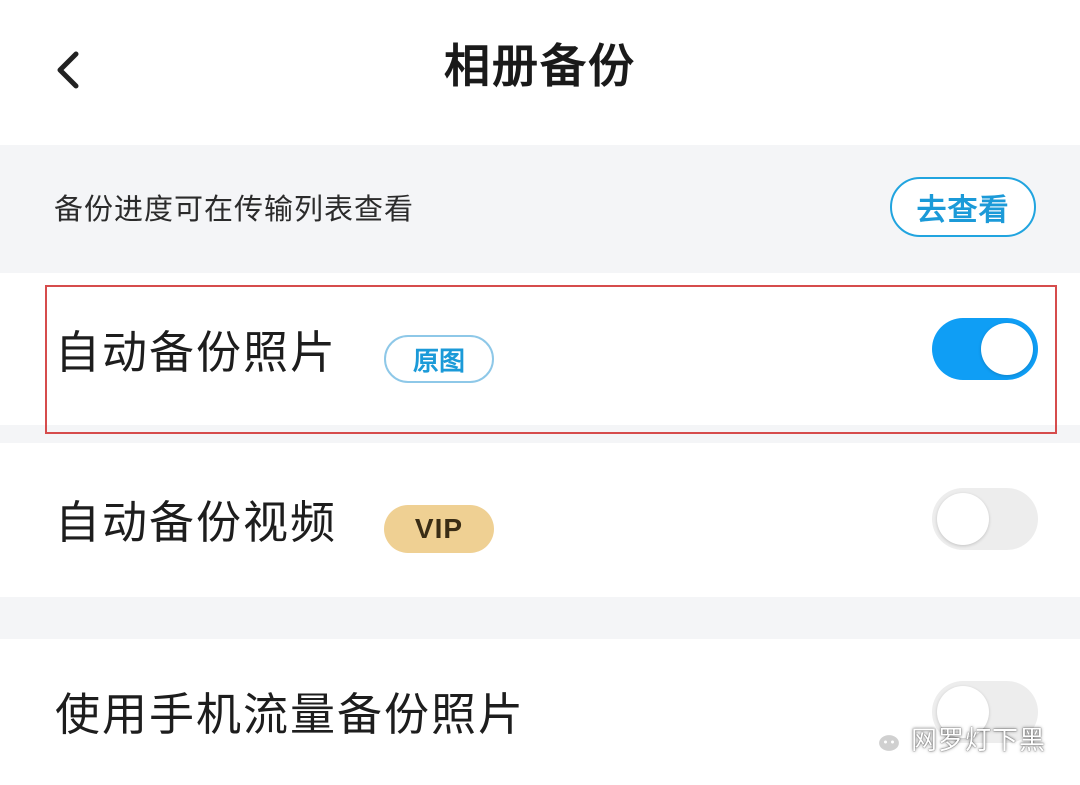  I want to click on original-quality-badge: 原图, so click(439, 359).